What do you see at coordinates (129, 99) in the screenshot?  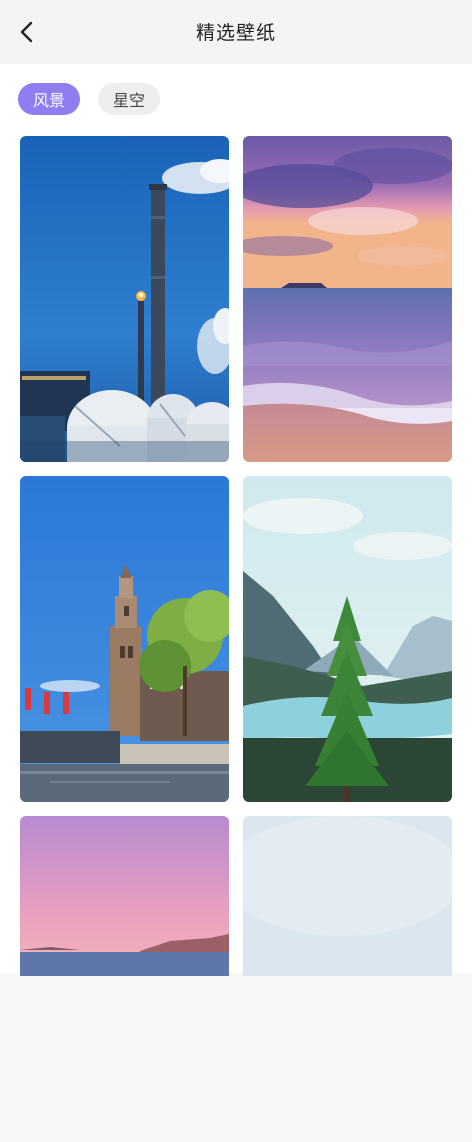 I see `tab-starry-sky: 星空` at bounding box center [129, 99].